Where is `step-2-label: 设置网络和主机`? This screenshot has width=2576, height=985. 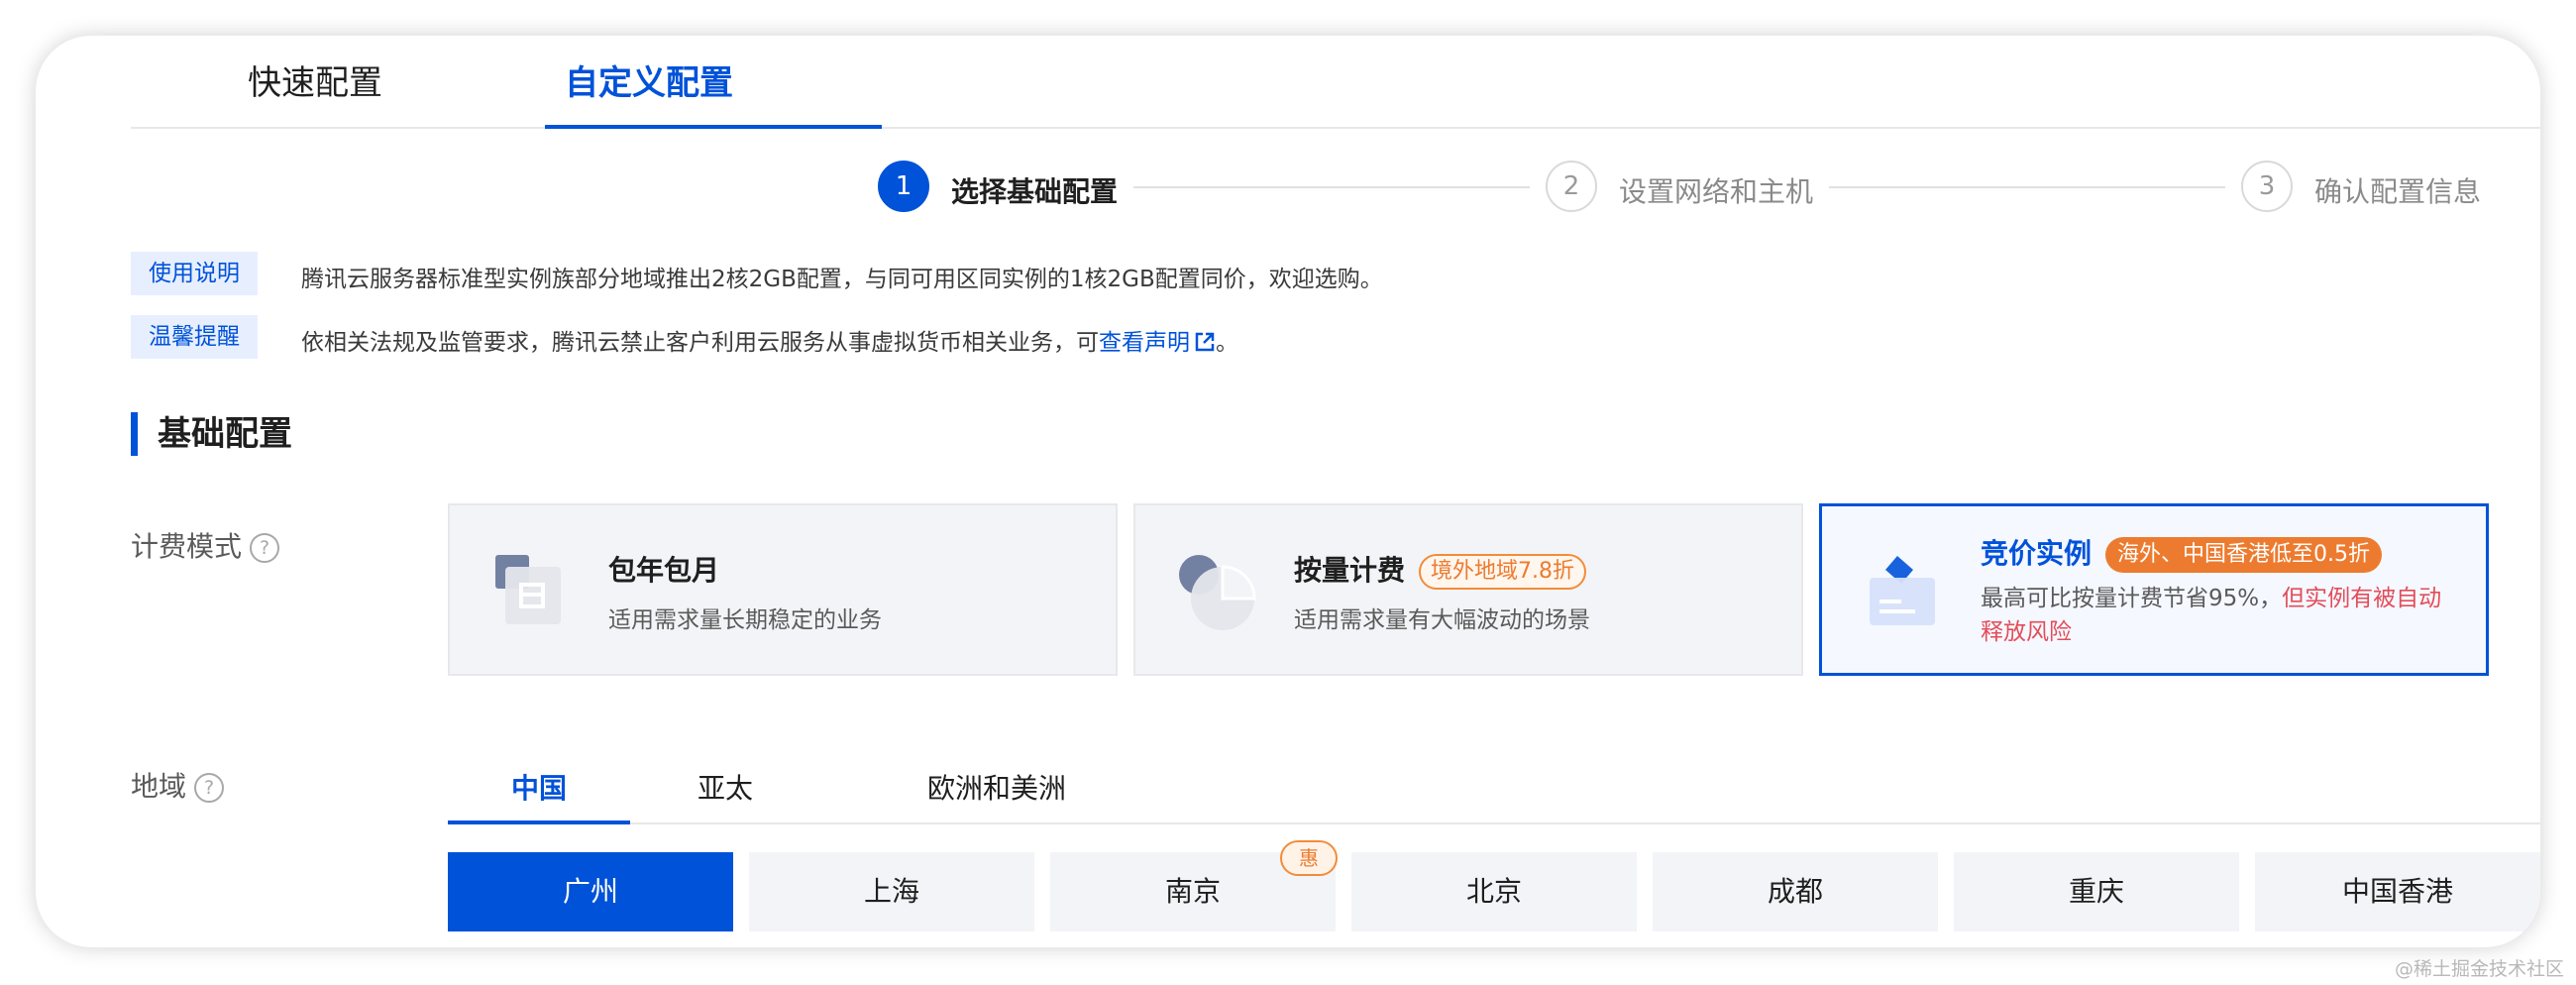
step-2-label: 设置网络和主机 is located at coordinates (1717, 191).